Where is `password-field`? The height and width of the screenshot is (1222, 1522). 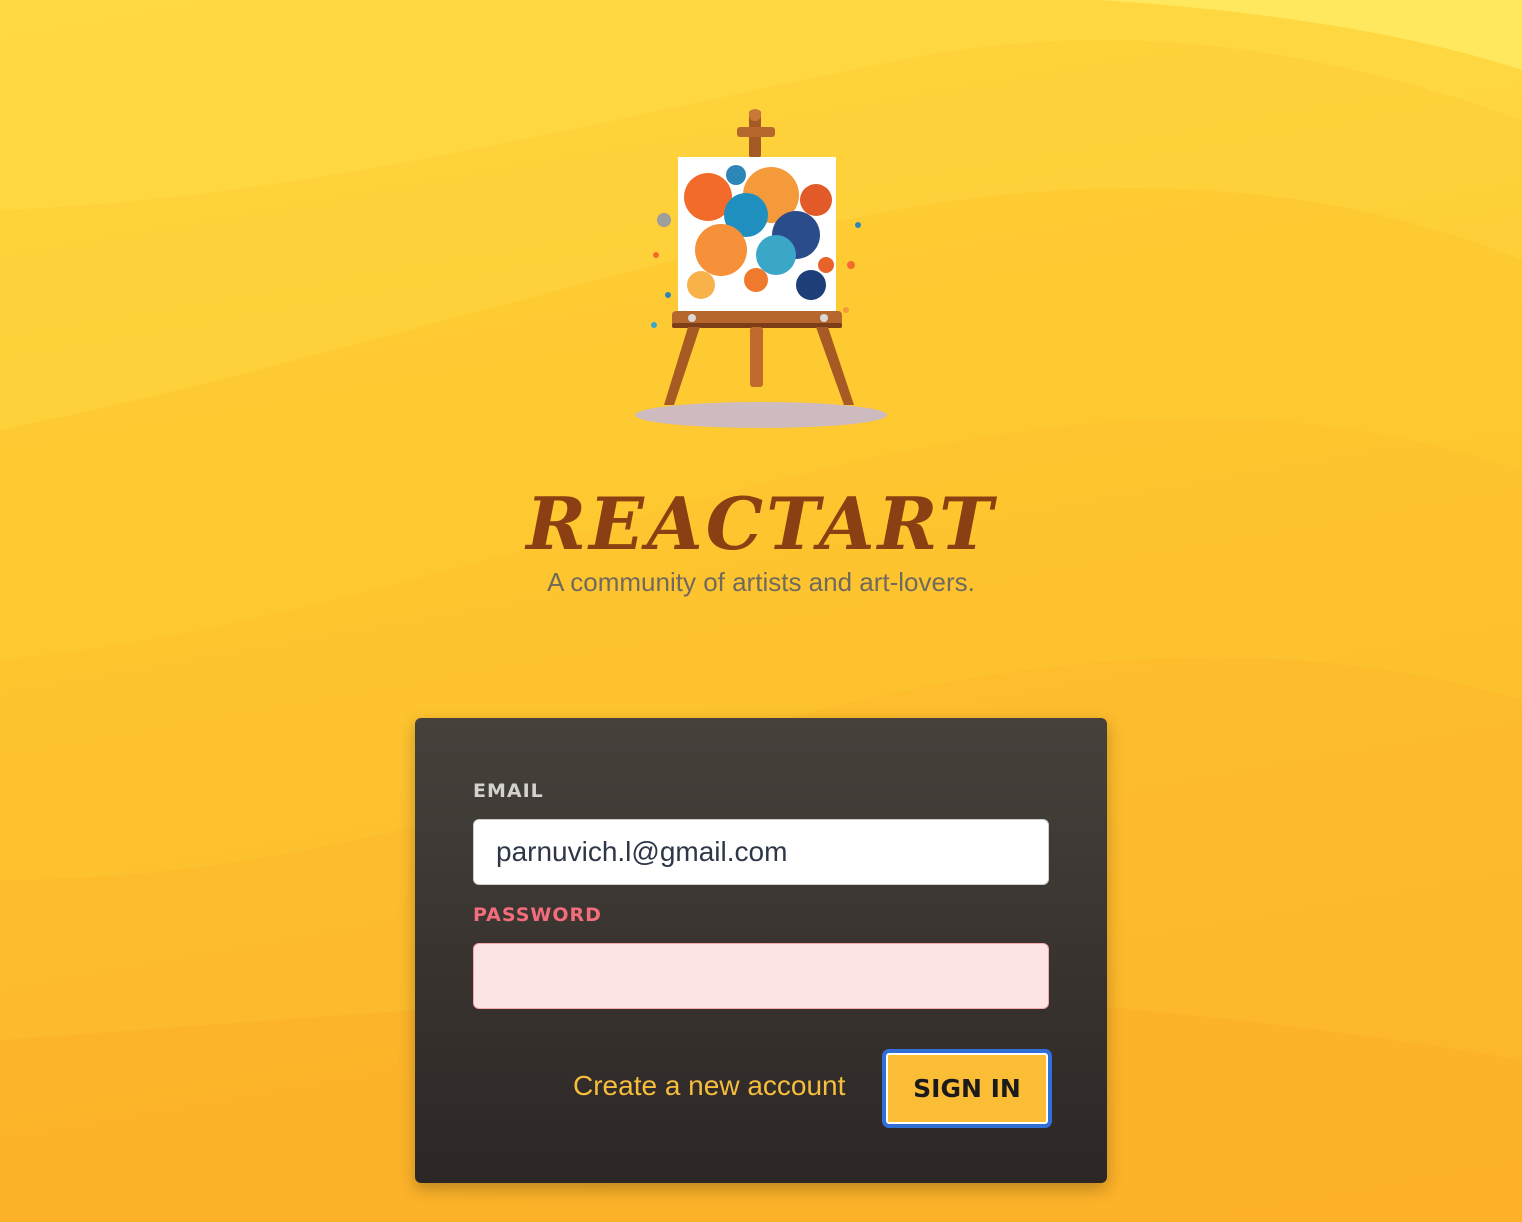 password-field is located at coordinates (761, 976).